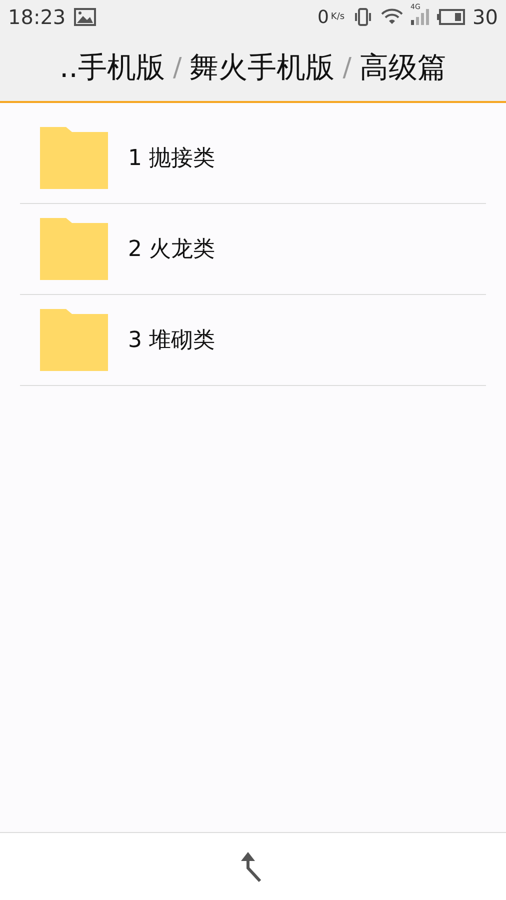 The height and width of the screenshot is (900, 506). Describe the element at coordinates (402, 68) in the screenshot. I see `breadcrumb-item: 高级篇` at that location.